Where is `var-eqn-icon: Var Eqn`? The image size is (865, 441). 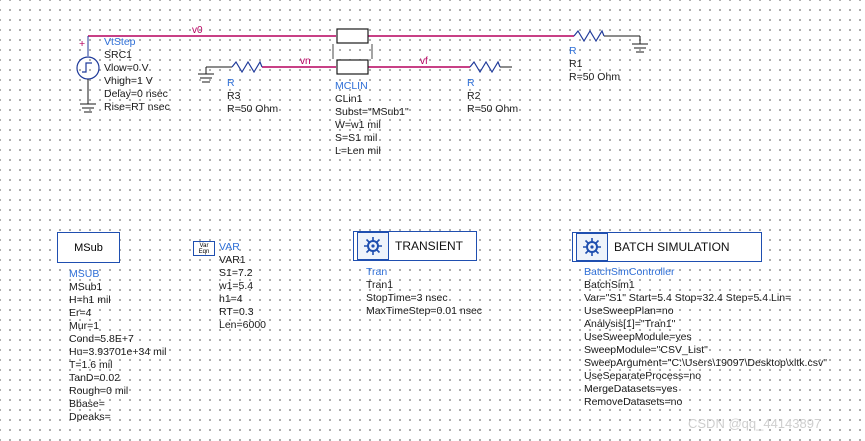
var-eqn-icon: Var Eqn is located at coordinates (204, 248).